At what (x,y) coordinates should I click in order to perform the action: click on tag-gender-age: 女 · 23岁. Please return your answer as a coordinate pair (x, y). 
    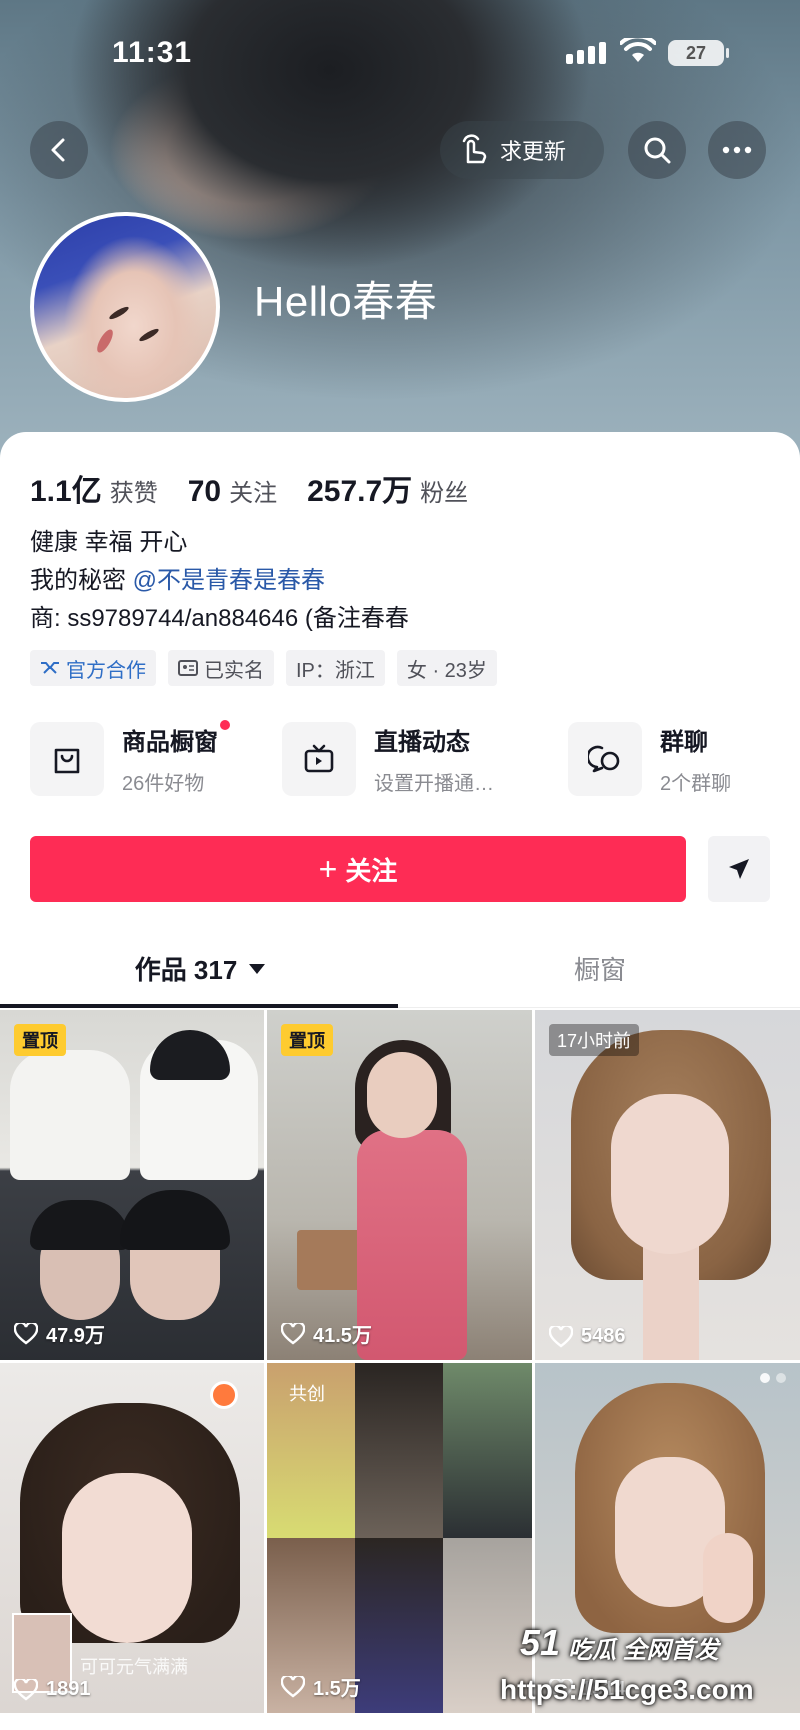
    Looking at the image, I should click on (446, 668).